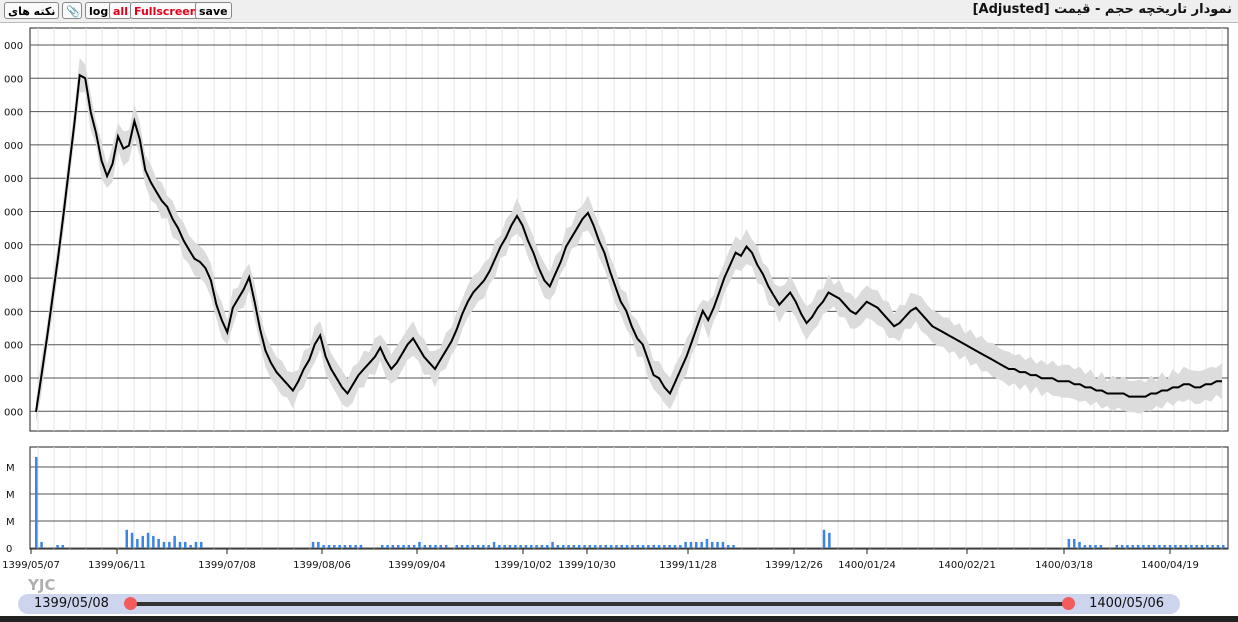 The width and height of the screenshot is (1238, 622). Describe the element at coordinates (794, 565) in the screenshot. I see `date-tick-label: 1399/12/26` at that location.